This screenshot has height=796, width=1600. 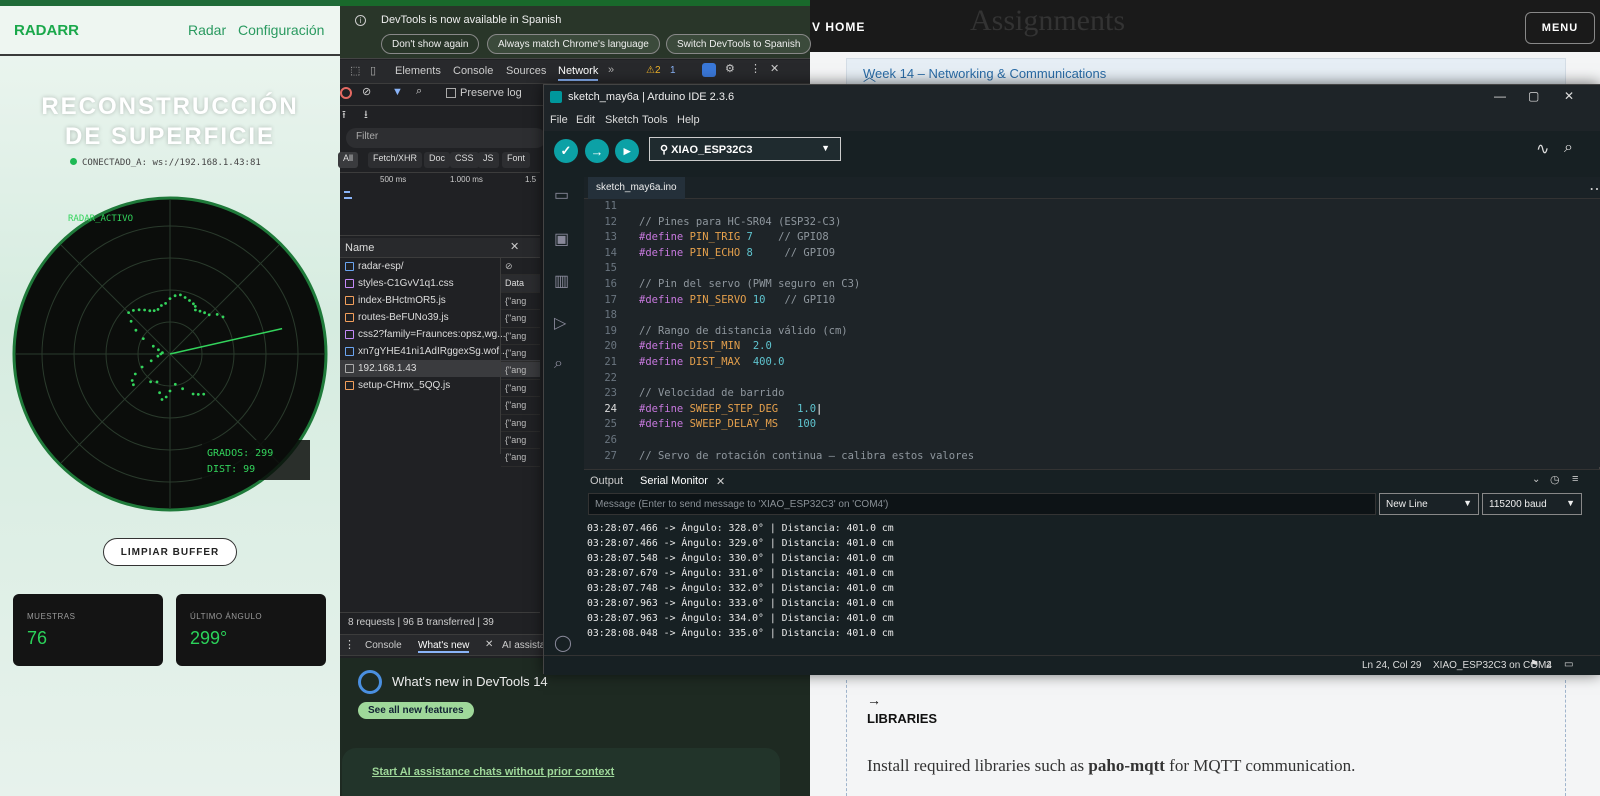 I want to click on tab-console: Console, so click(x=473, y=71).